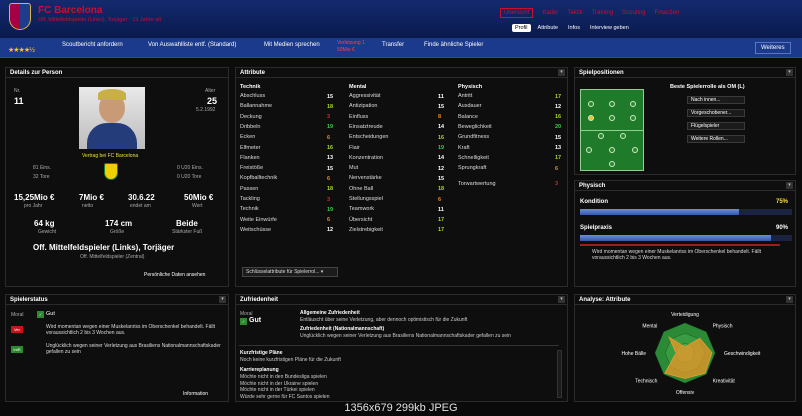  What do you see at coordinates (206, 110) in the screenshot?
I see `birth-date: 5.2.1992` at bounding box center [206, 110].